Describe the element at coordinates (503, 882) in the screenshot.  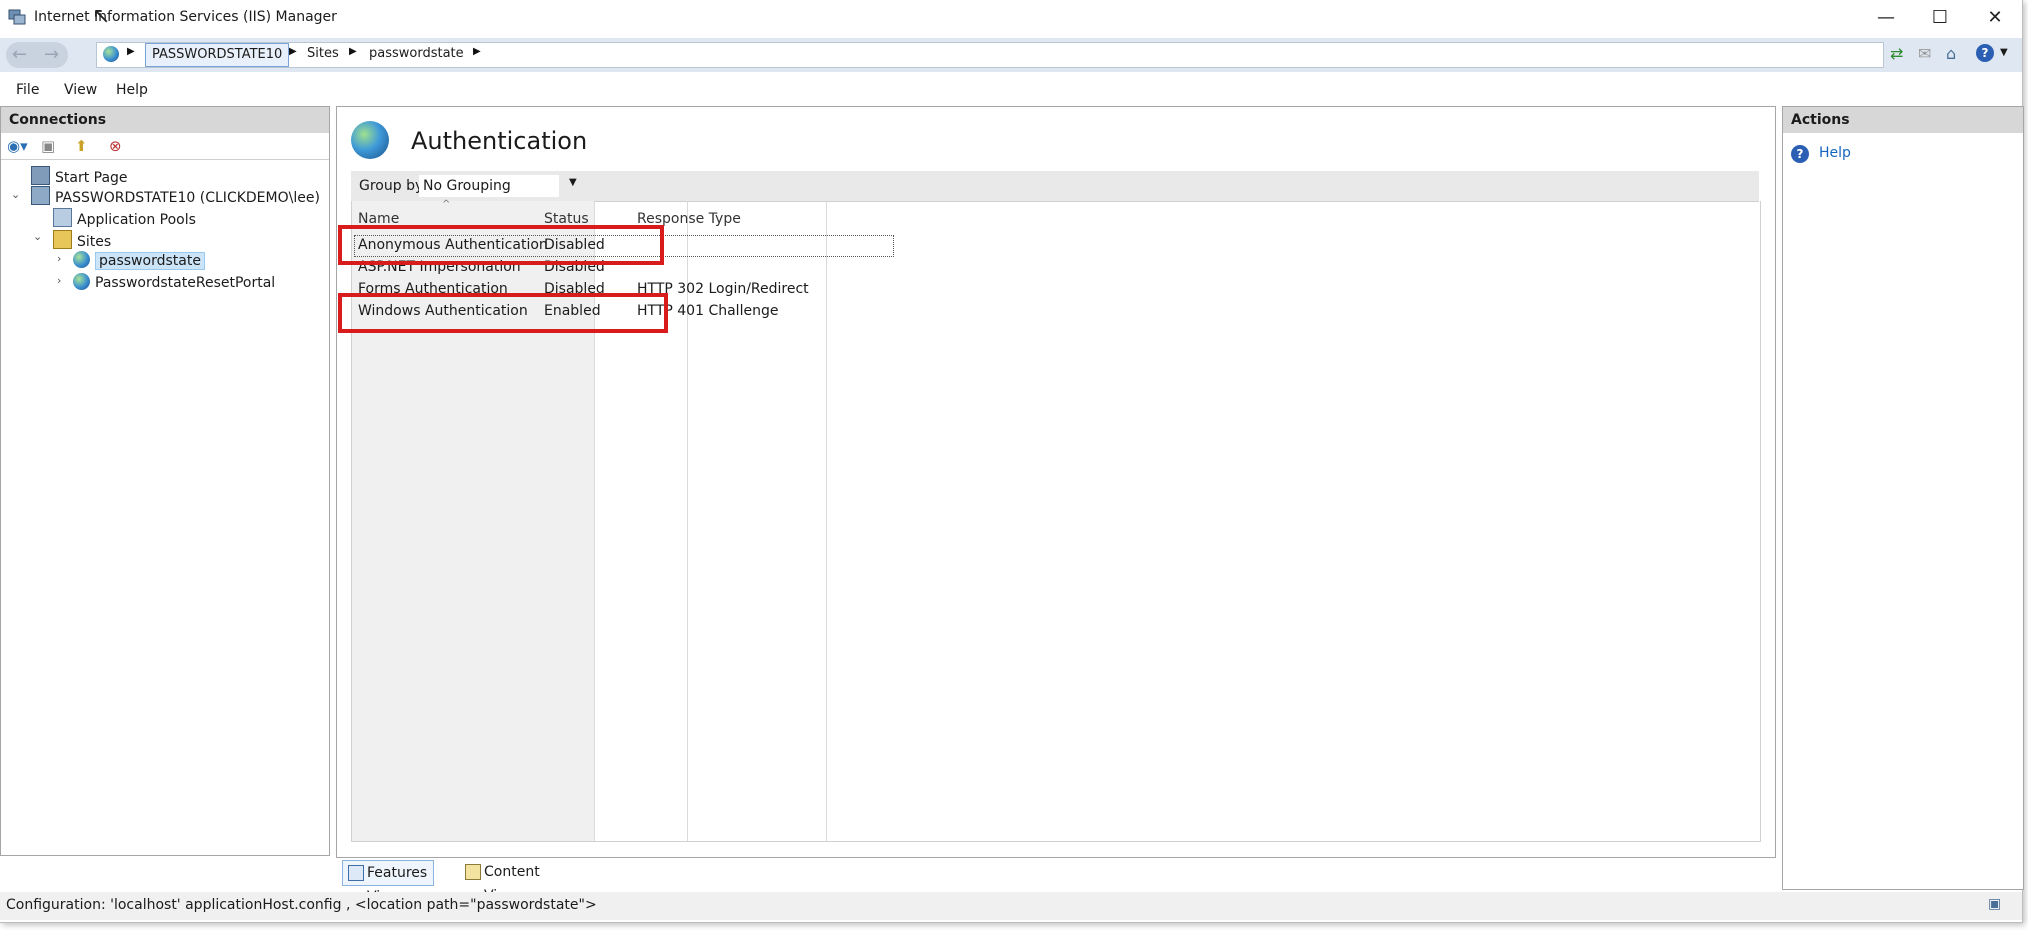
I see `tab-content-view: Content View` at that location.